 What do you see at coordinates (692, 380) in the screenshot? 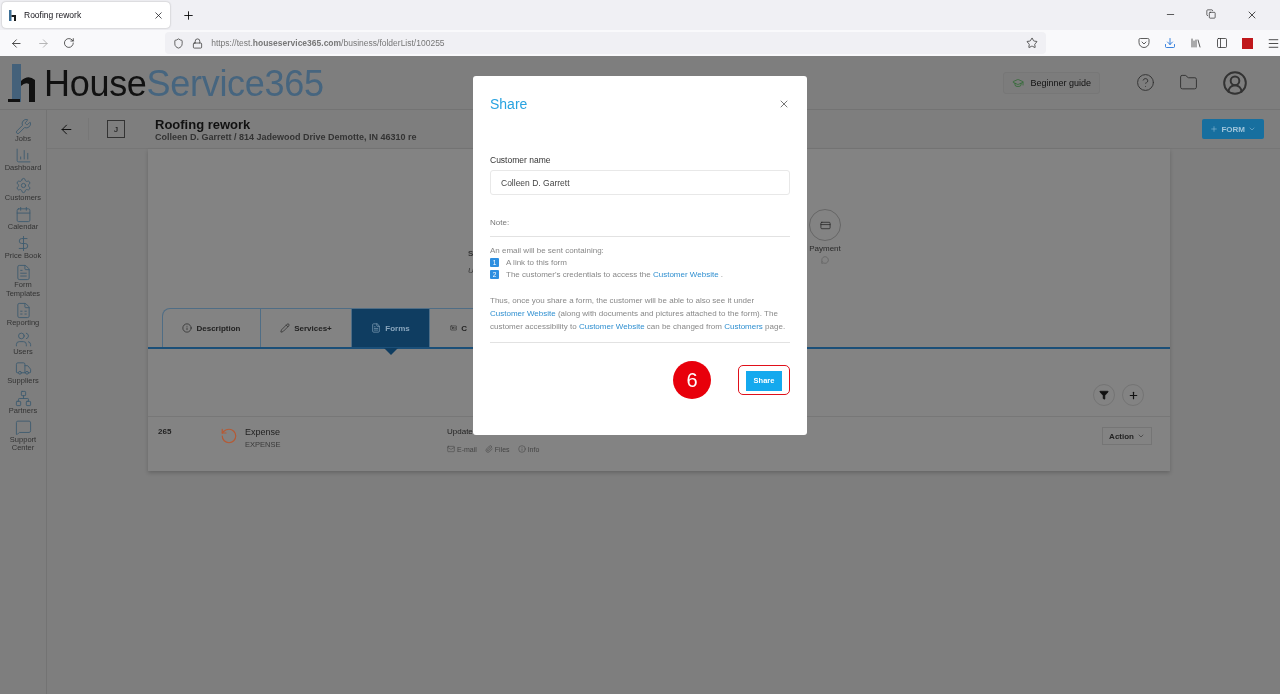
I see `step-callout: 6` at bounding box center [692, 380].